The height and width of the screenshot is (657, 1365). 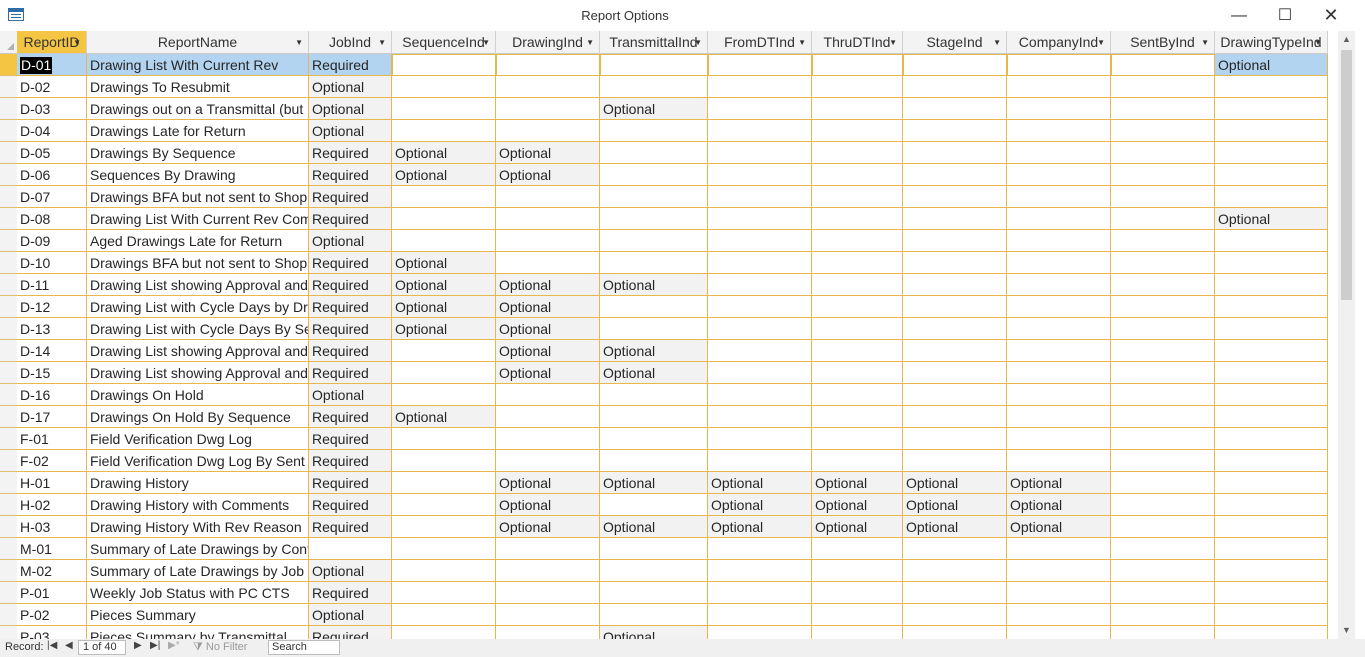 I want to click on cell-fromdtind: Optional, so click(x=760, y=505).